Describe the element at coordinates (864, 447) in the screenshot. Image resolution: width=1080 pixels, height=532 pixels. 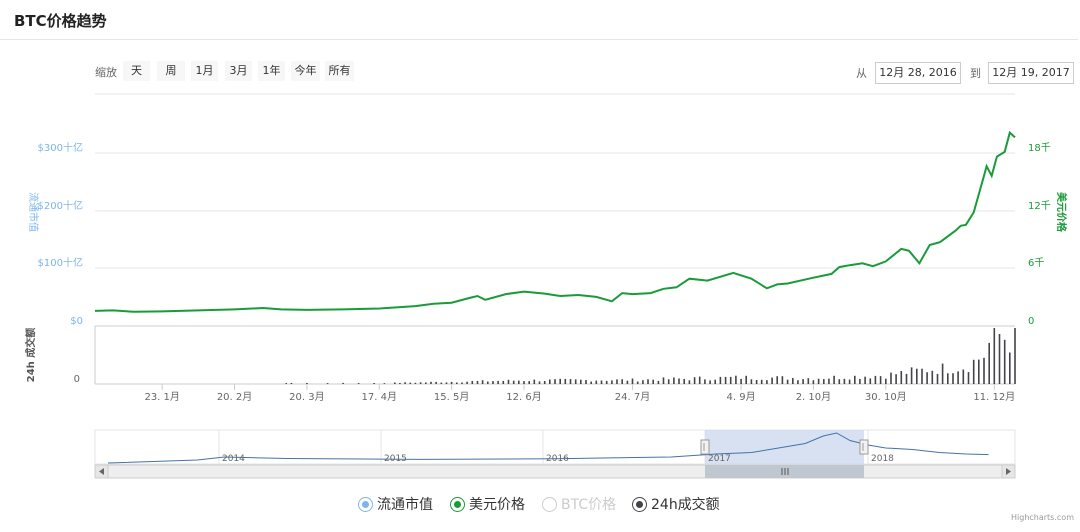
I see `navigator-right-handle` at that location.